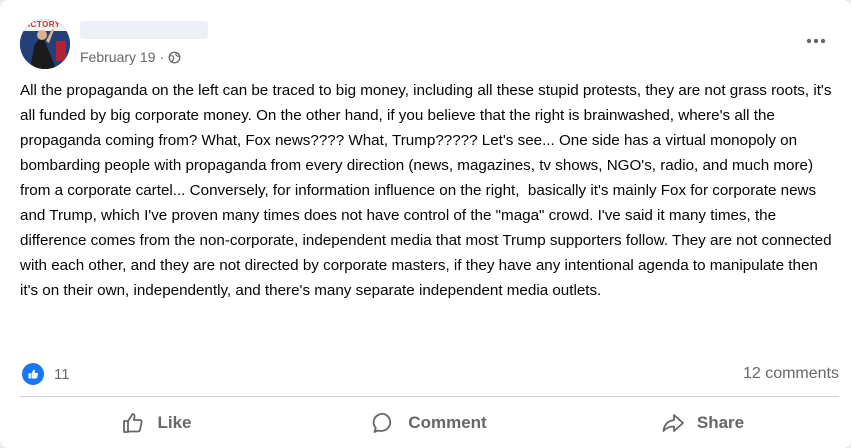  I want to click on like-icon, so click(133, 422).